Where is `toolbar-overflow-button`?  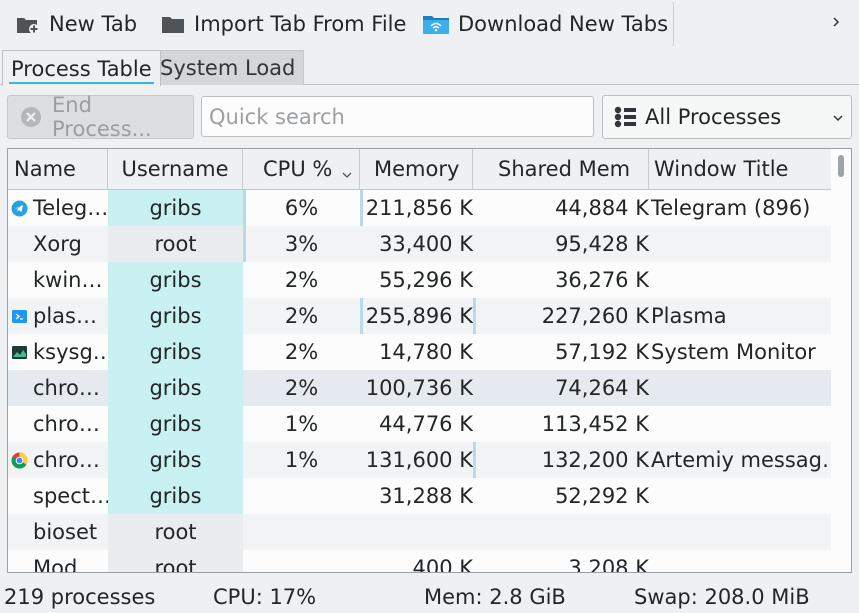
toolbar-overflow-button is located at coordinates (836, 24).